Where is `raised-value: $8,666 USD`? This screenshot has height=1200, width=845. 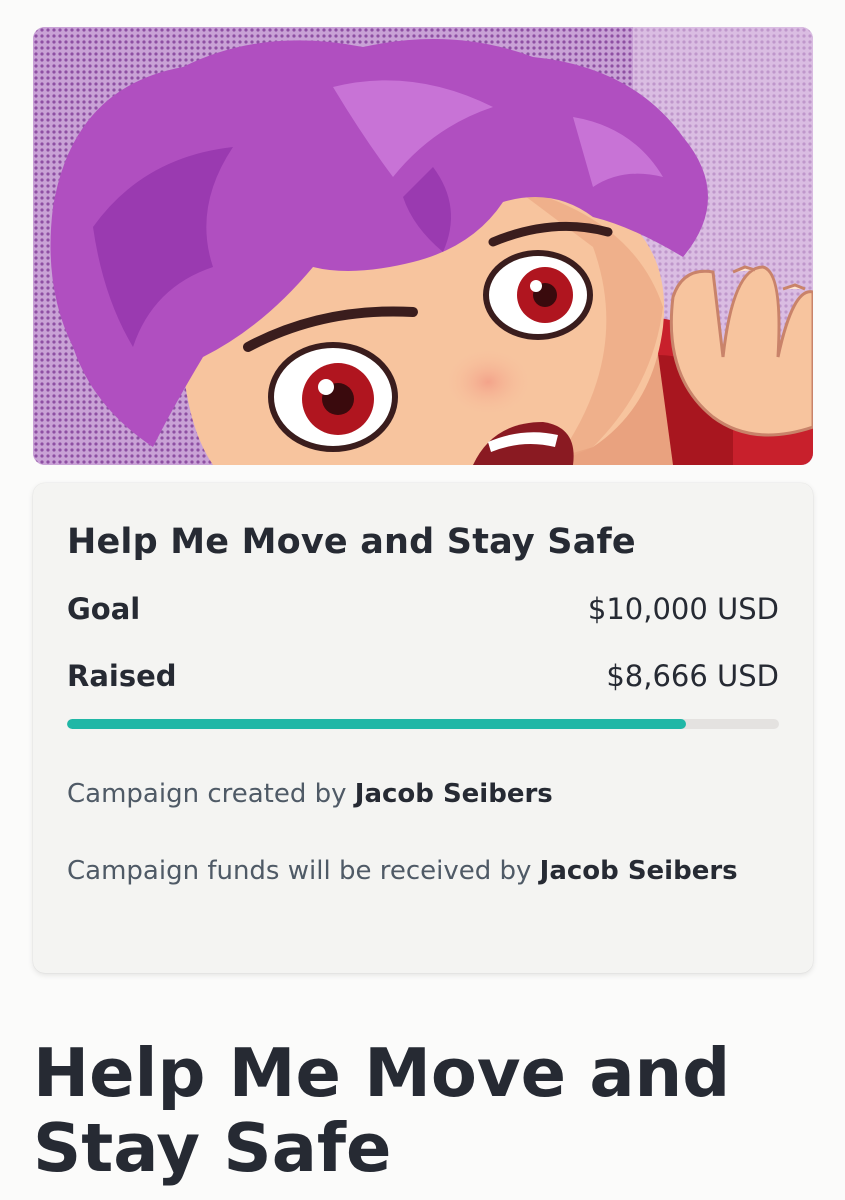
raised-value: $8,666 USD is located at coordinates (692, 676).